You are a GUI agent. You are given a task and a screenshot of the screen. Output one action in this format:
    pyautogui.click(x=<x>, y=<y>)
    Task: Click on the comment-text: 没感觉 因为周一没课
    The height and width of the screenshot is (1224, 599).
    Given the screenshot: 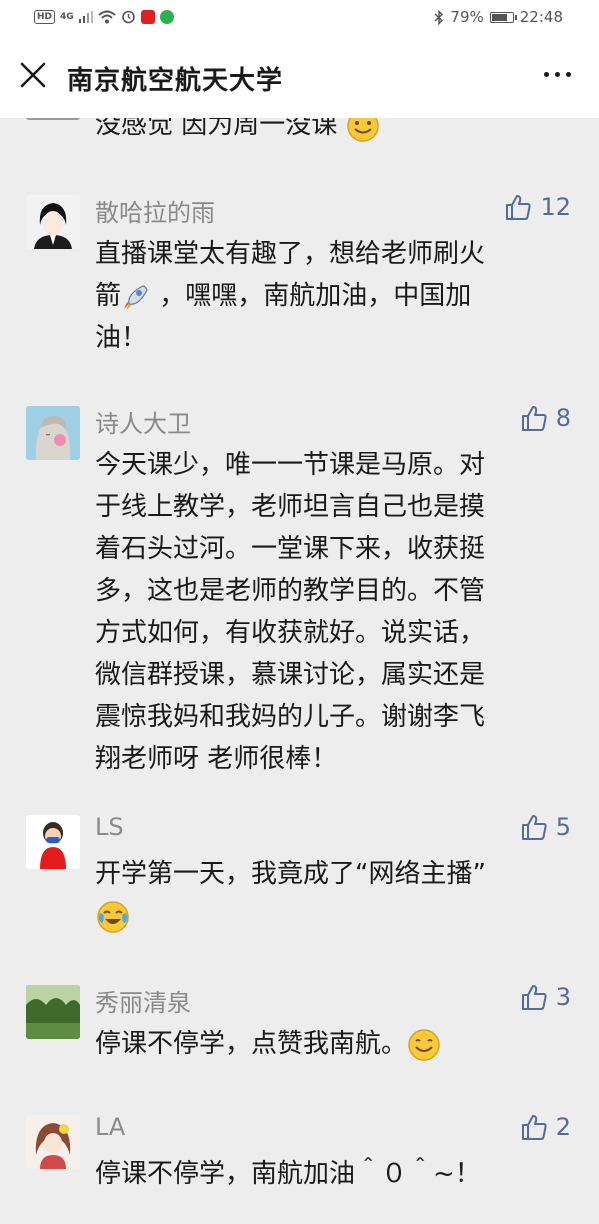 What is the action you would take?
    pyautogui.click(x=237, y=132)
    